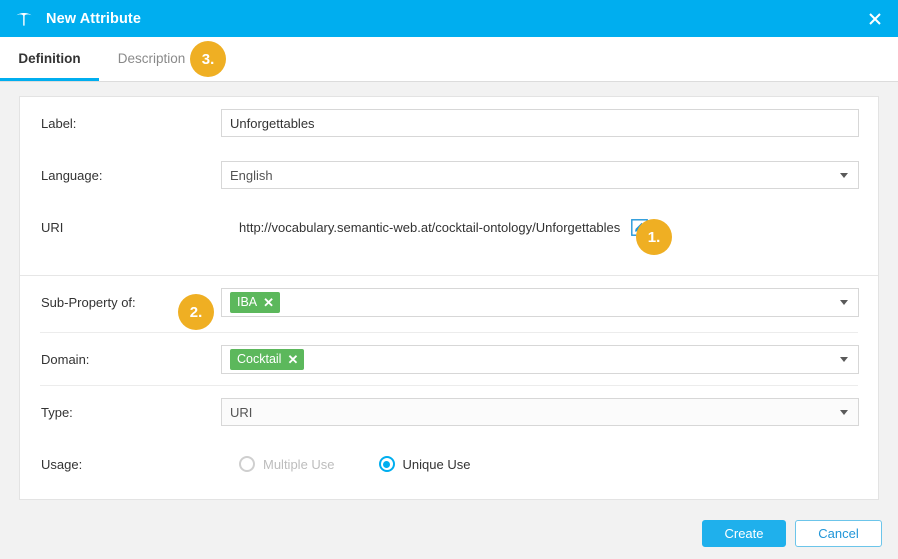  Describe the element at coordinates (744, 533) in the screenshot. I see `create-button: Create` at that location.